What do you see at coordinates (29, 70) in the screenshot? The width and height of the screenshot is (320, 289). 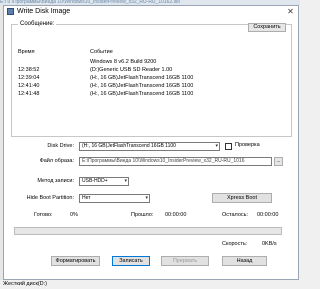 I see `log-time: 12:38:52` at bounding box center [29, 70].